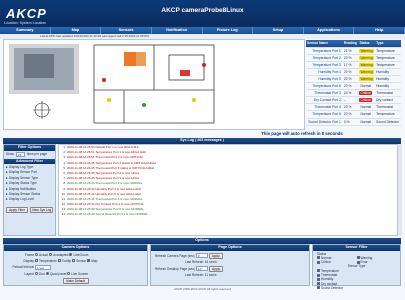  Describe the element at coordinates (326, 262) in the screenshot. I see `status-opt-critical: Critical` at that location.